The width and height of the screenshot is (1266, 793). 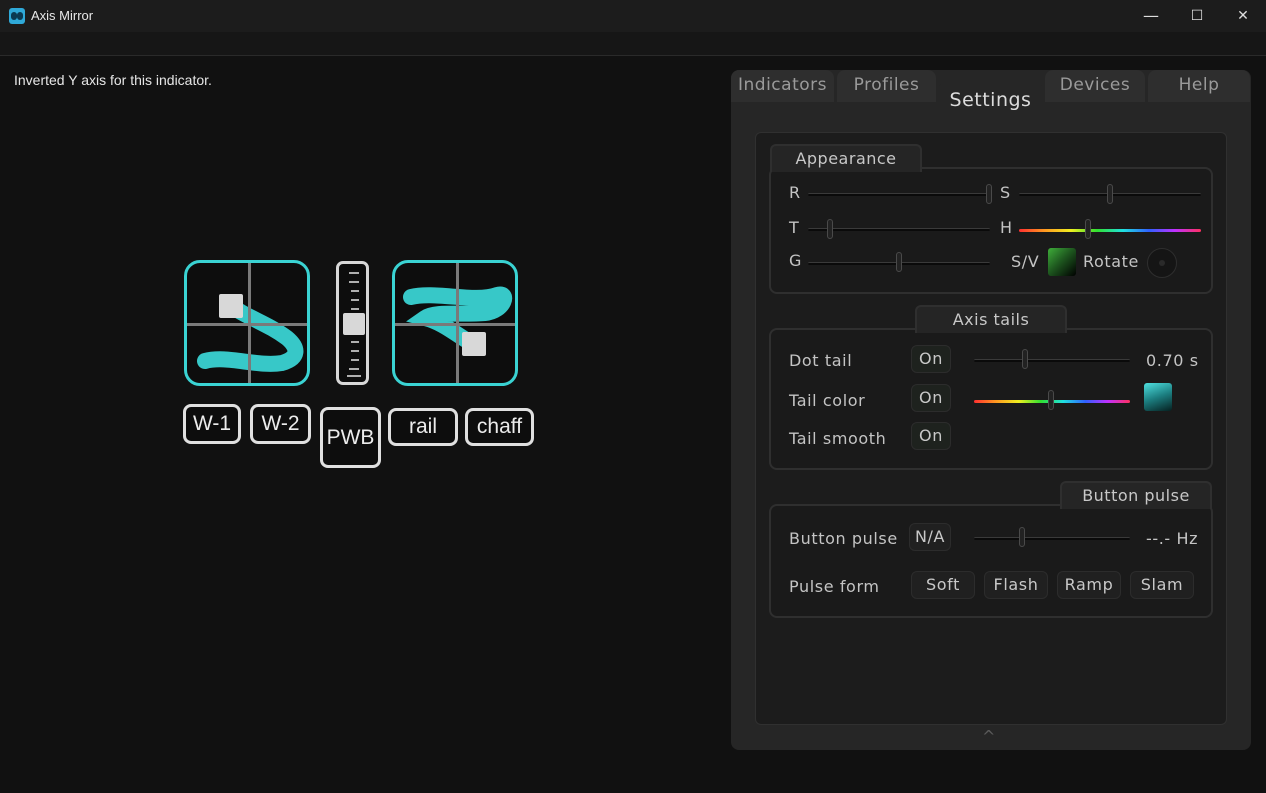 I want to click on dot-tail-label: Dot tail, so click(x=821, y=360).